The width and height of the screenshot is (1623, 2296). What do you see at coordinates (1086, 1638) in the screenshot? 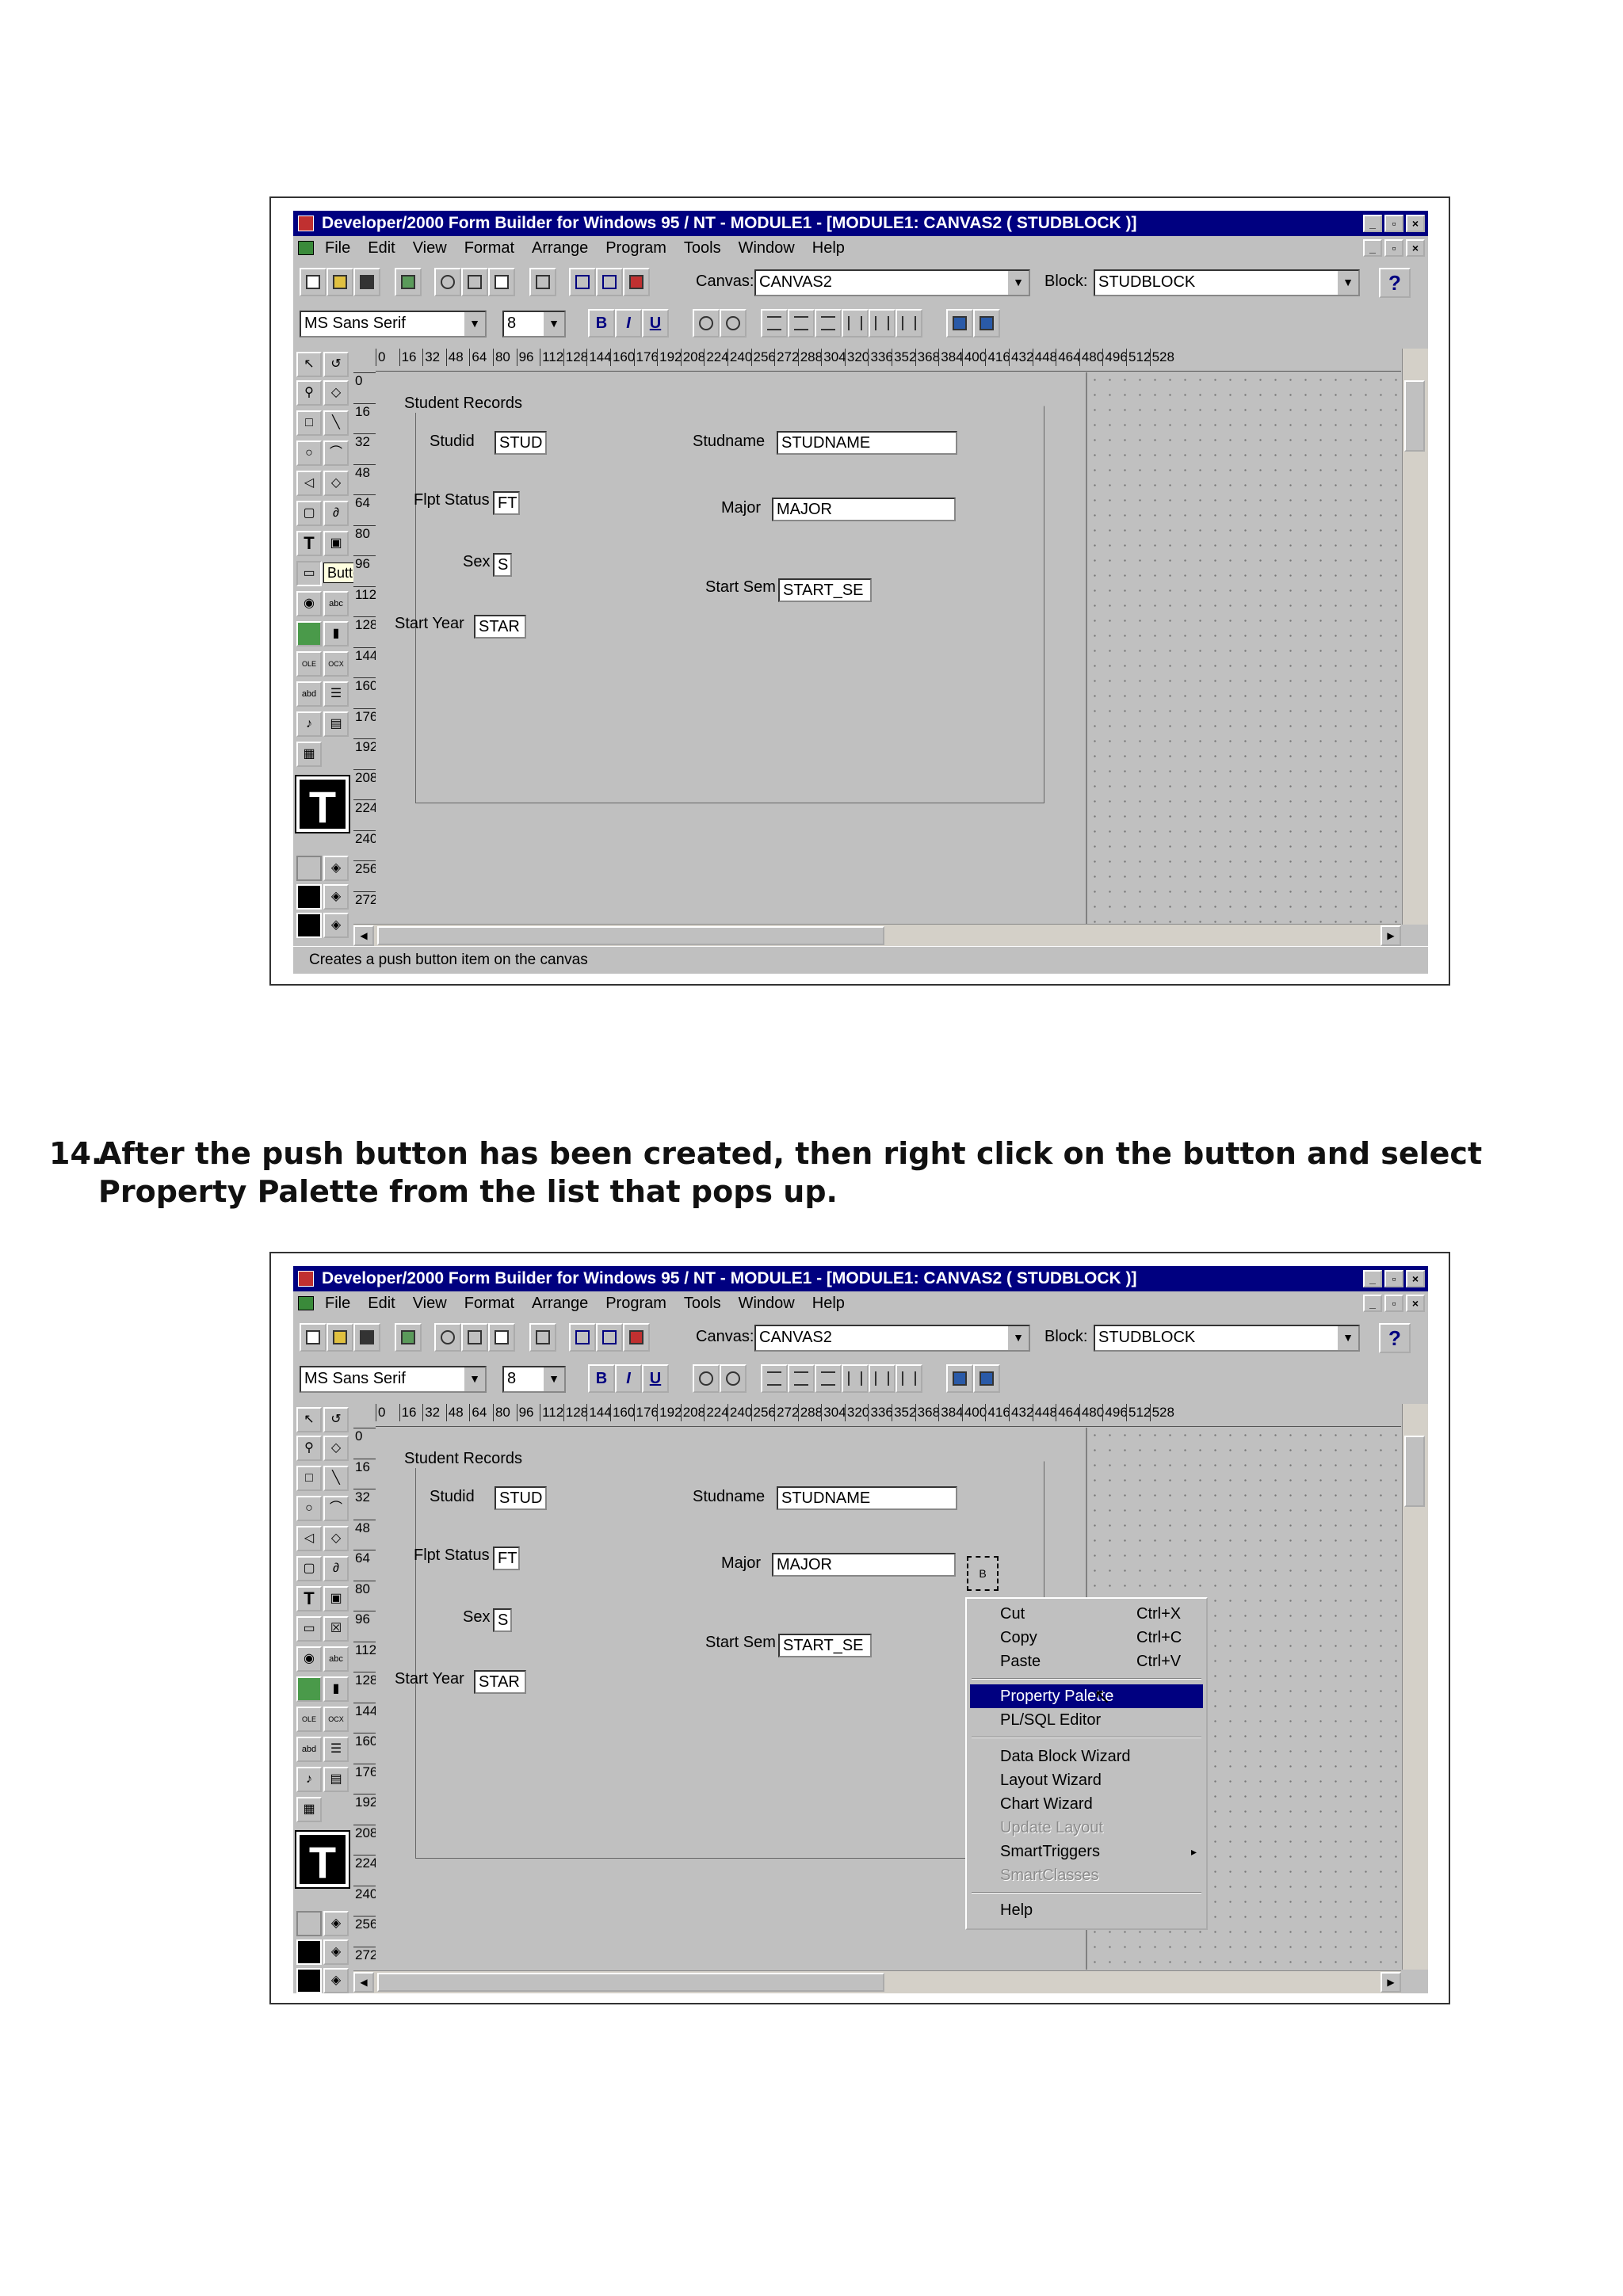
I see `menu-item-copy: Copy Ctrl+C` at bounding box center [1086, 1638].